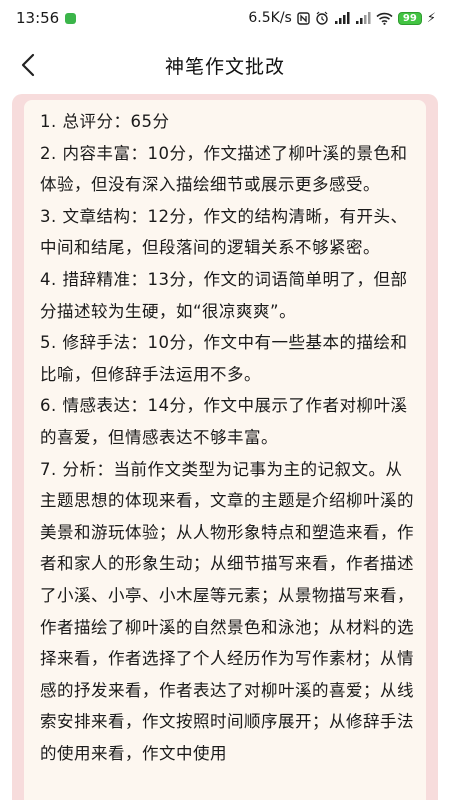 The image size is (450, 800). I want to click on nav-bar: 神笔作文批改, so click(225, 65).